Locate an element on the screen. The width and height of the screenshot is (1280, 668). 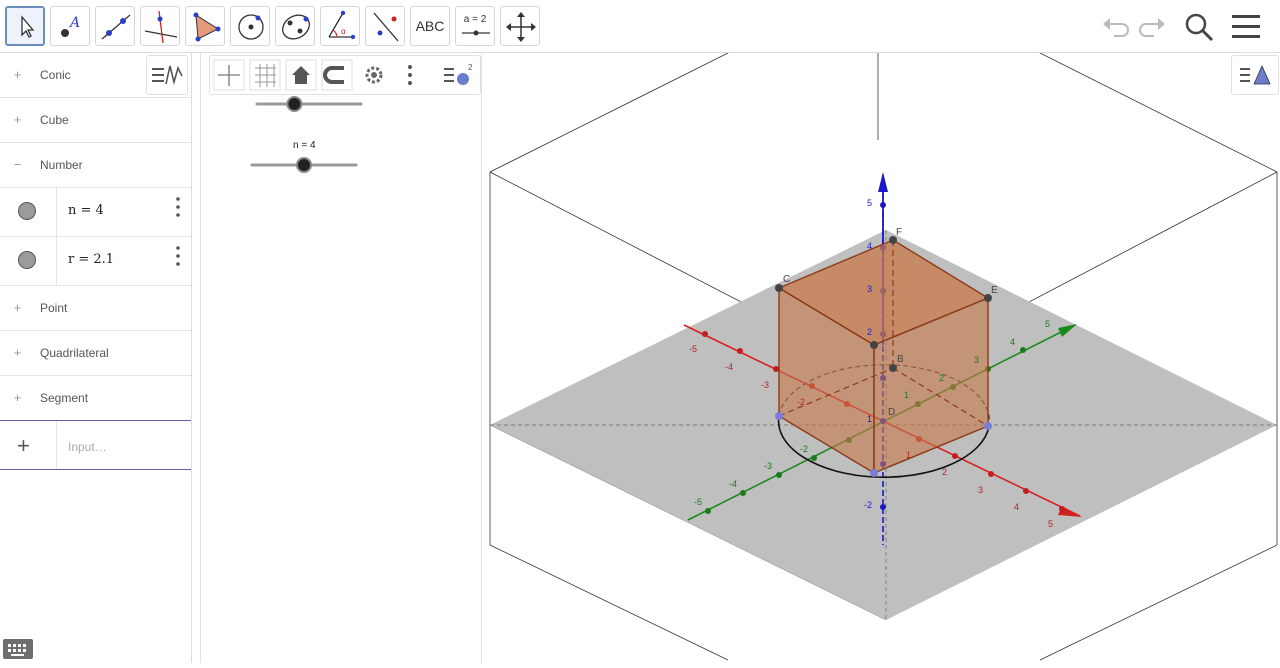
undo-icon is located at coordinates (1116, 27).